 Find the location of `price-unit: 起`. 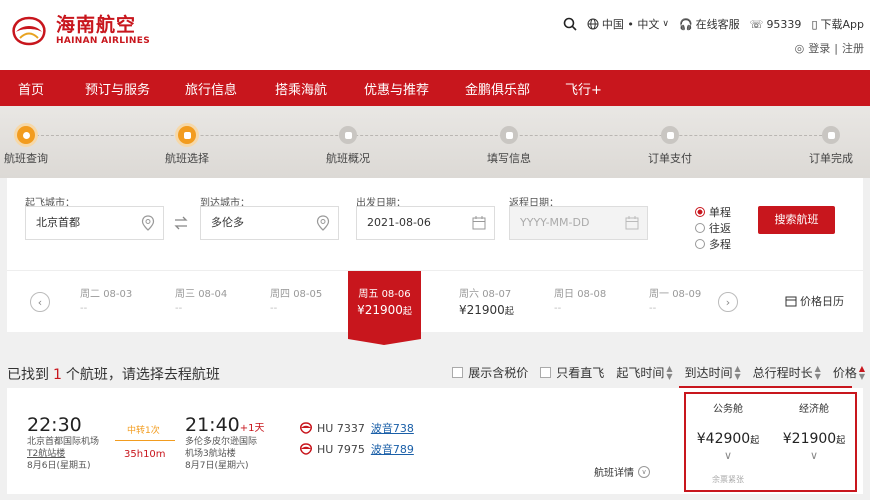

price-unit: 起 is located at coordinates (509, 312).